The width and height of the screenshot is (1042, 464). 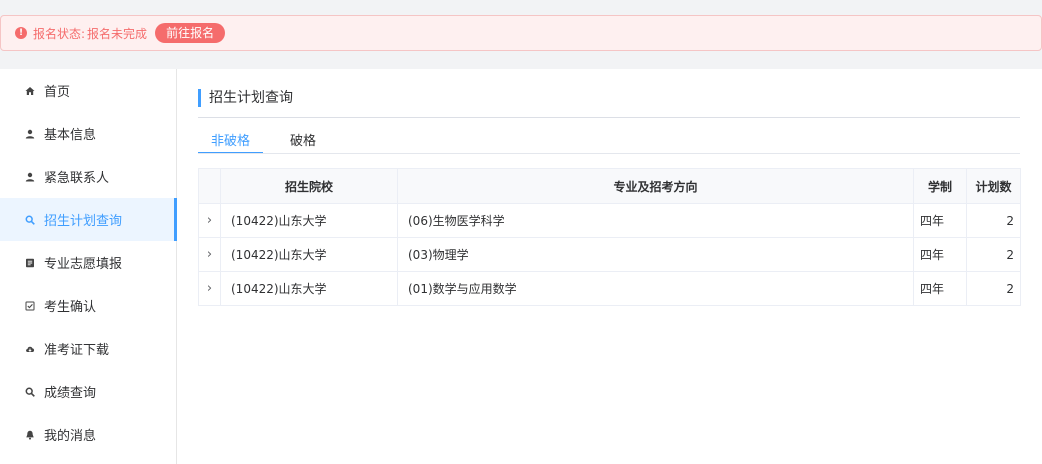 I want to click on sidebar-item-admission-ticket: 准考证下载, so click(x=88, y=348).